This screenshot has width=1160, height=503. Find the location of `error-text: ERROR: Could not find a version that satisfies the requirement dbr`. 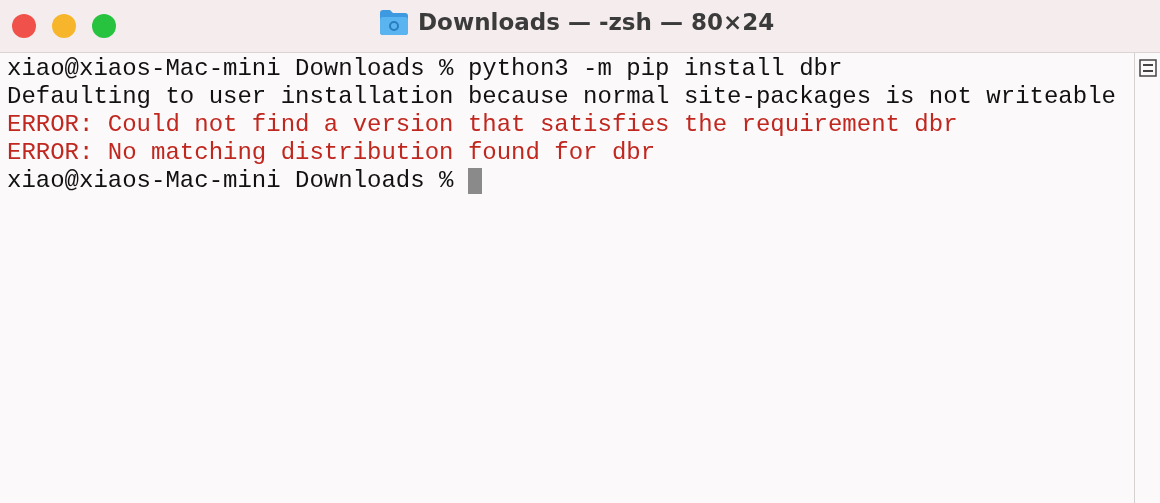

error-text: ERROR: Could not find a version that satisfies the requirement dbr is located at coordinates (482, 125).